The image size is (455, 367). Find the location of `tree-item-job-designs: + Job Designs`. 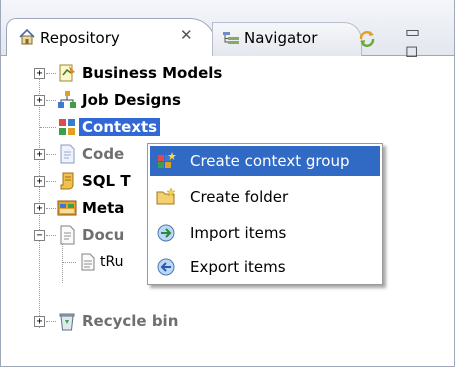

tree-item-job-designs: + Job Designs is located at coordinates (227, 101).